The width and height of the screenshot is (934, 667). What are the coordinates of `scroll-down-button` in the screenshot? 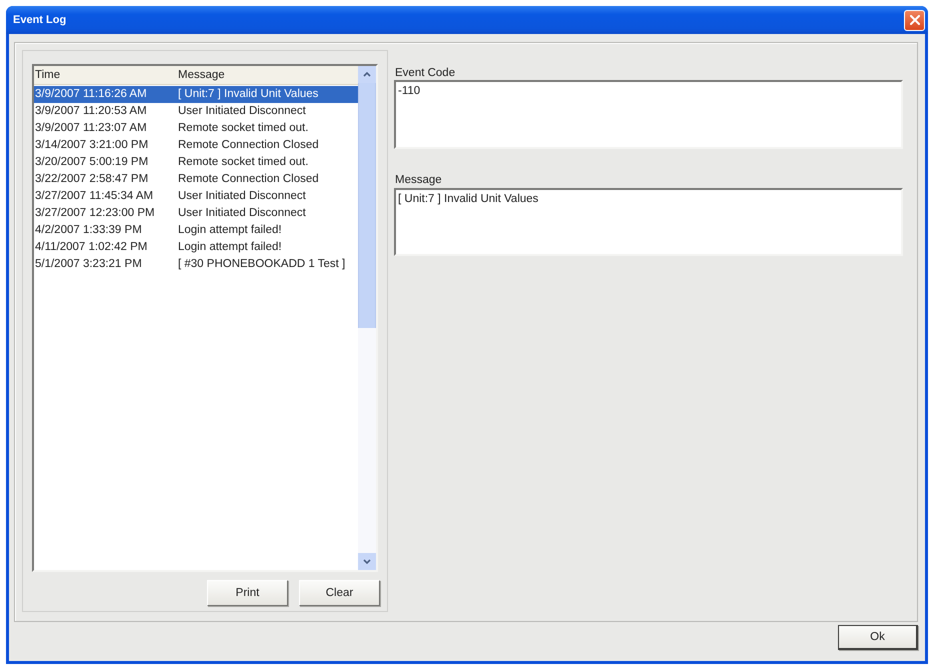 It's located at (367, 561).